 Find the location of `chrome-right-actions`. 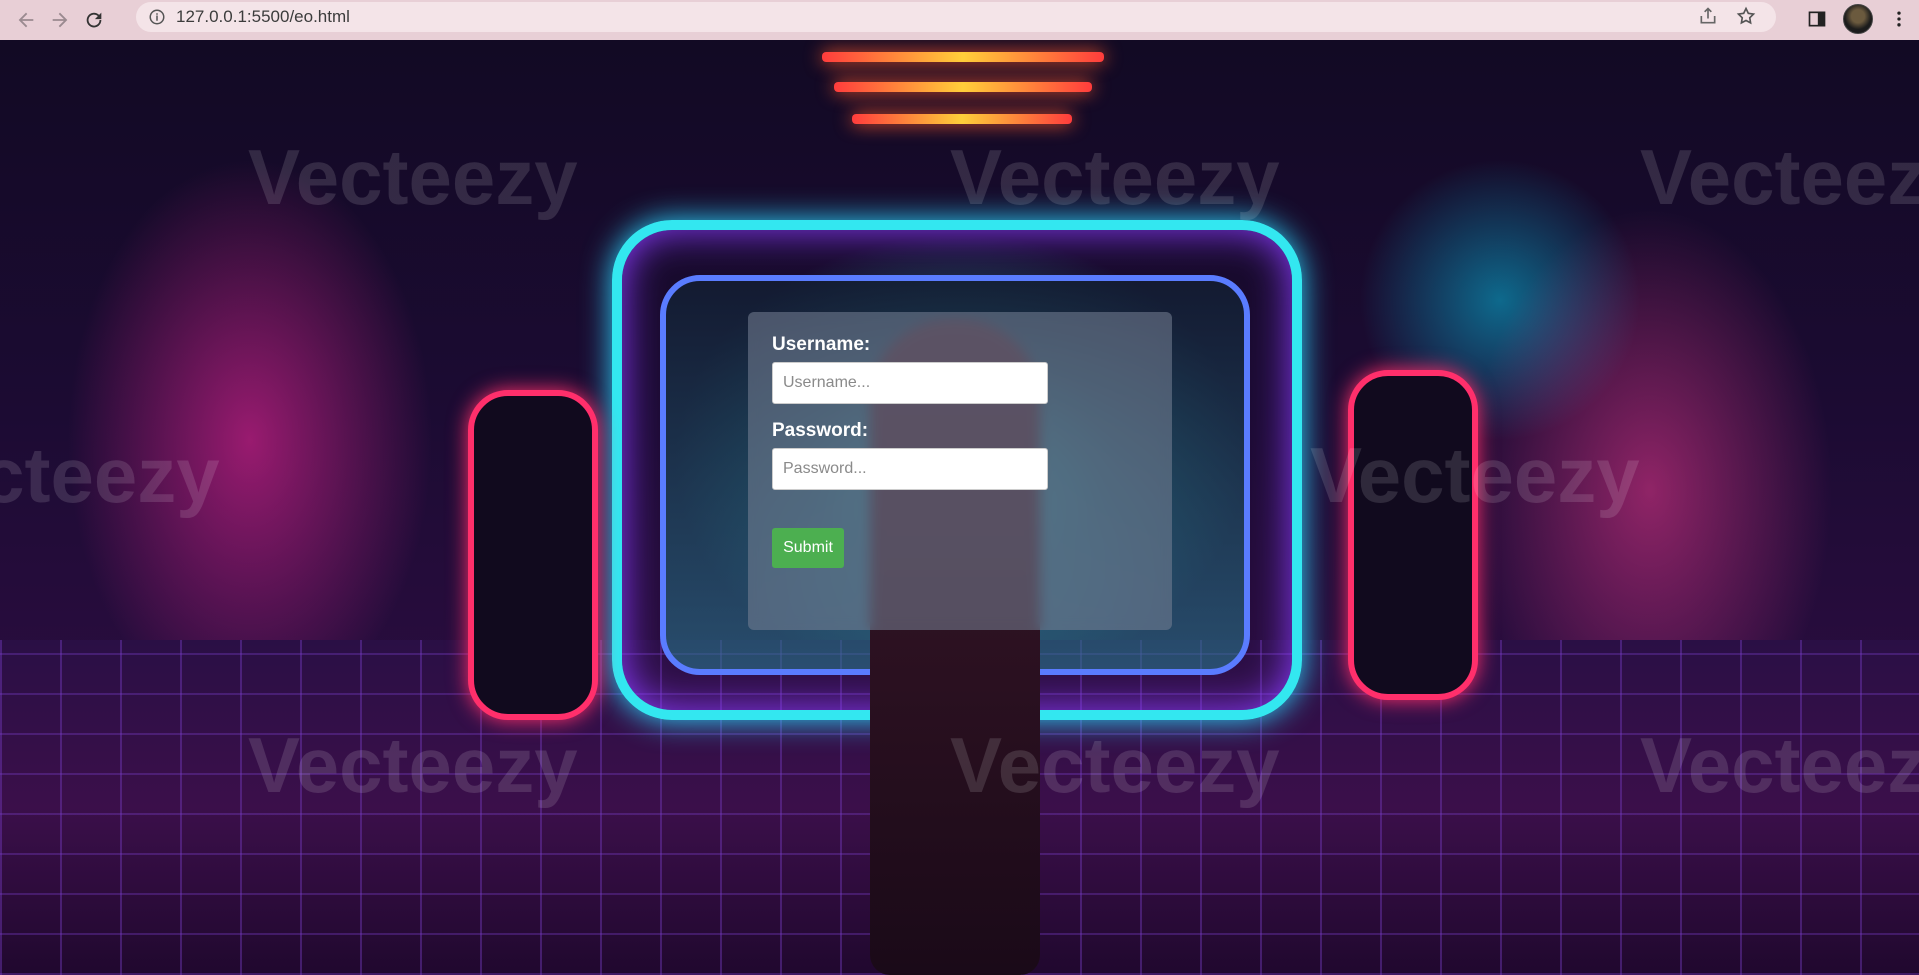

chrome-right-actions is located at coordinates (1858, 19).